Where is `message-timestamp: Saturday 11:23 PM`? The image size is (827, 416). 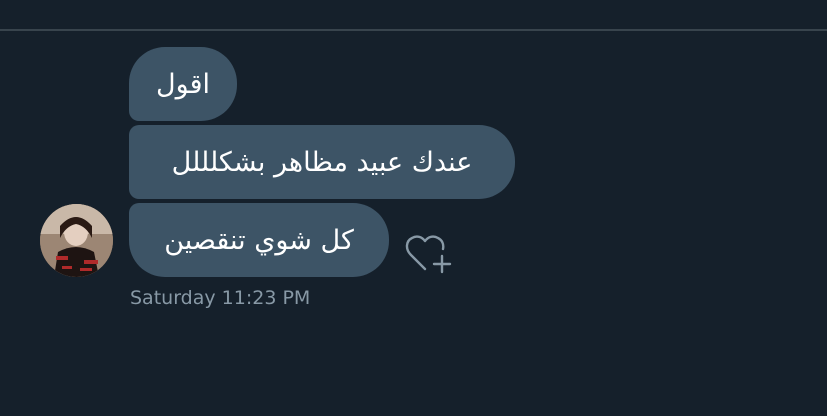 message-timestamp: Saturday 11:23 PM is located at coordinates (220, 298).